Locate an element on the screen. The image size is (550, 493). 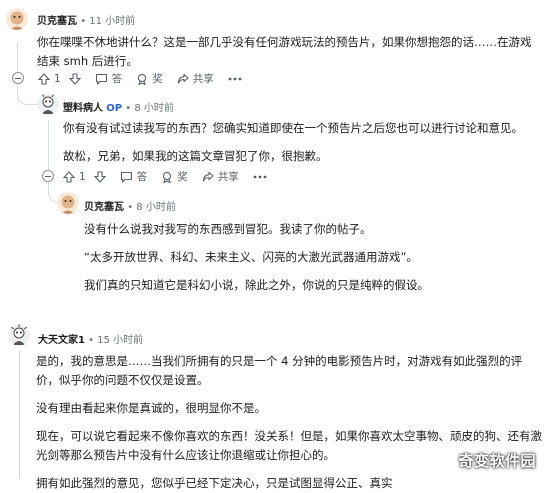
author-name: 塑料病人 is located at coordinates (83, 108).